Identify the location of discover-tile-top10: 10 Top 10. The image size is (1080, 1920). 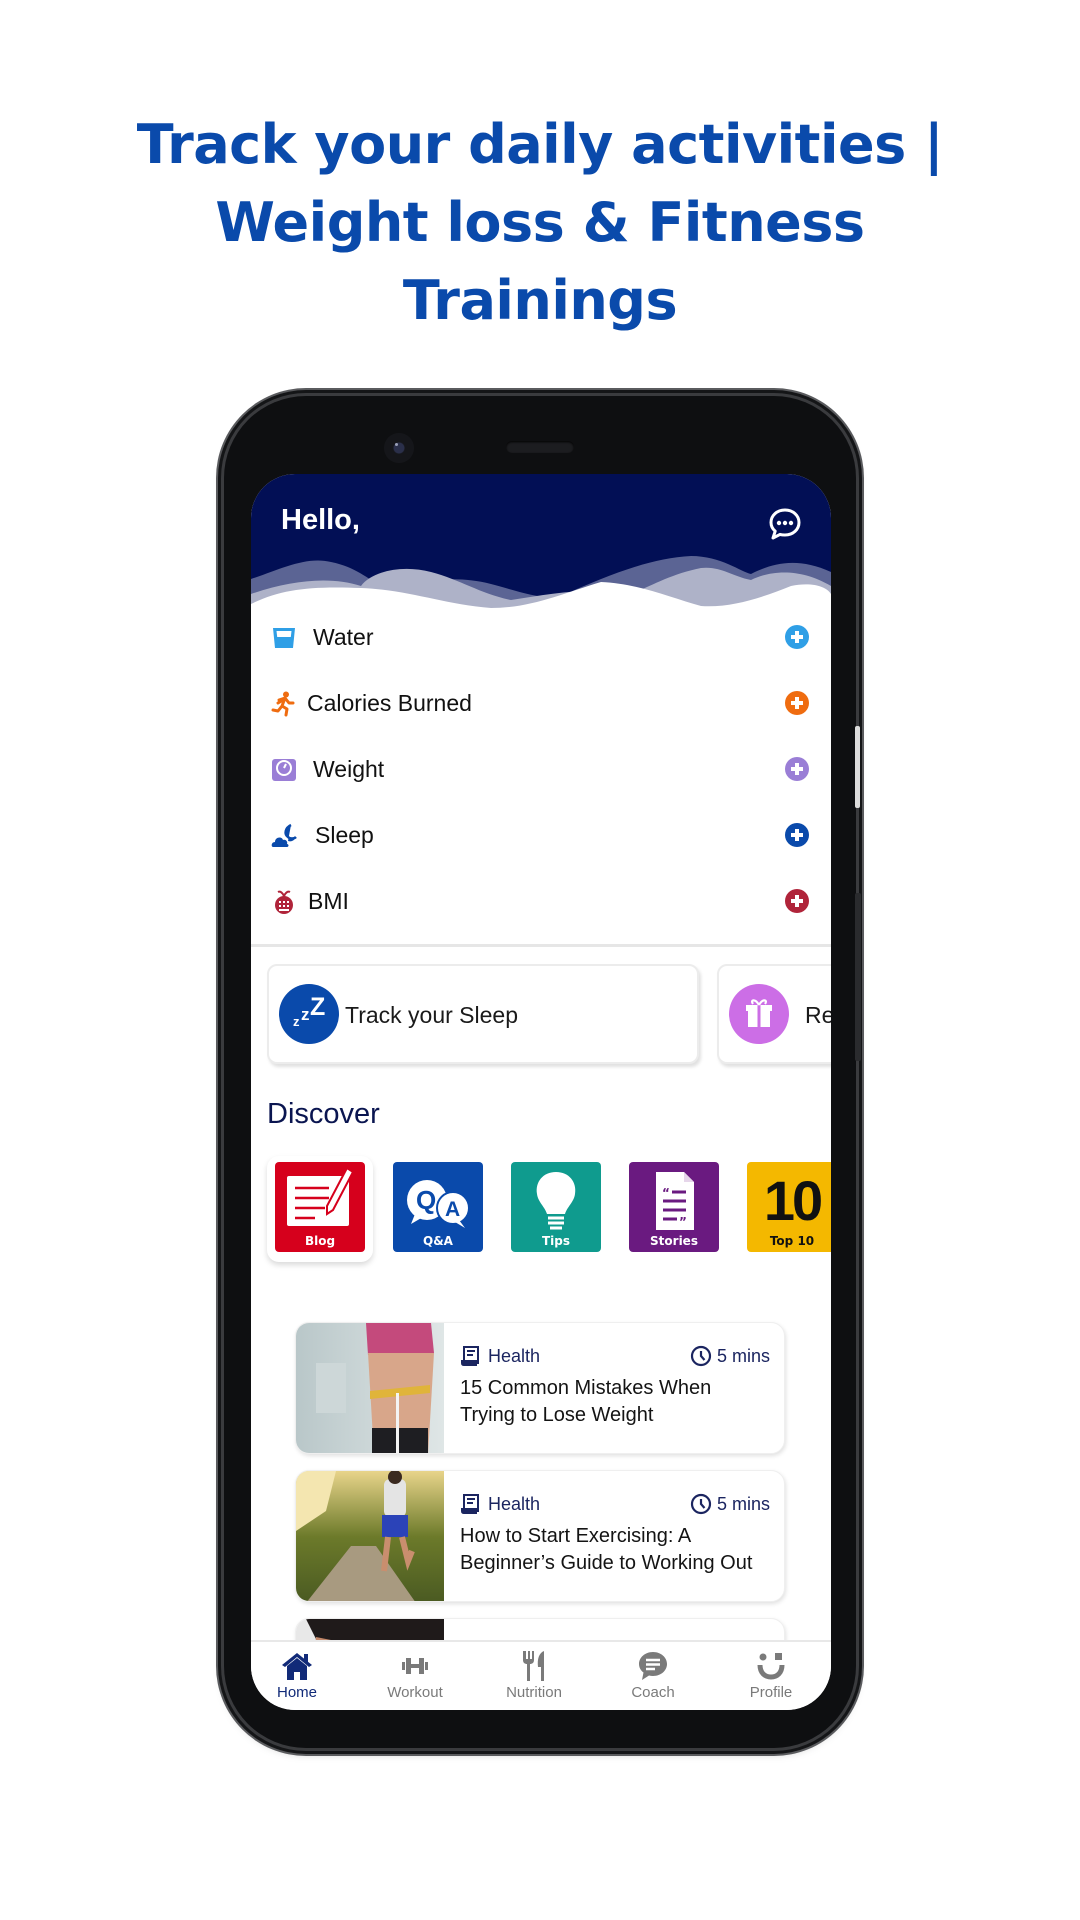
(789, 1207).